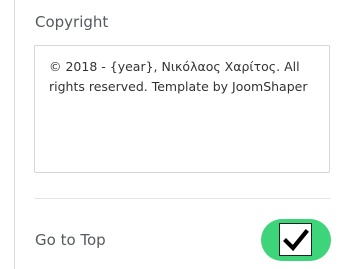  What do you see at coordinates (72, 22) in the screenshot?
I see `copyright-label: Copyright` at bounding box center [72, 22].